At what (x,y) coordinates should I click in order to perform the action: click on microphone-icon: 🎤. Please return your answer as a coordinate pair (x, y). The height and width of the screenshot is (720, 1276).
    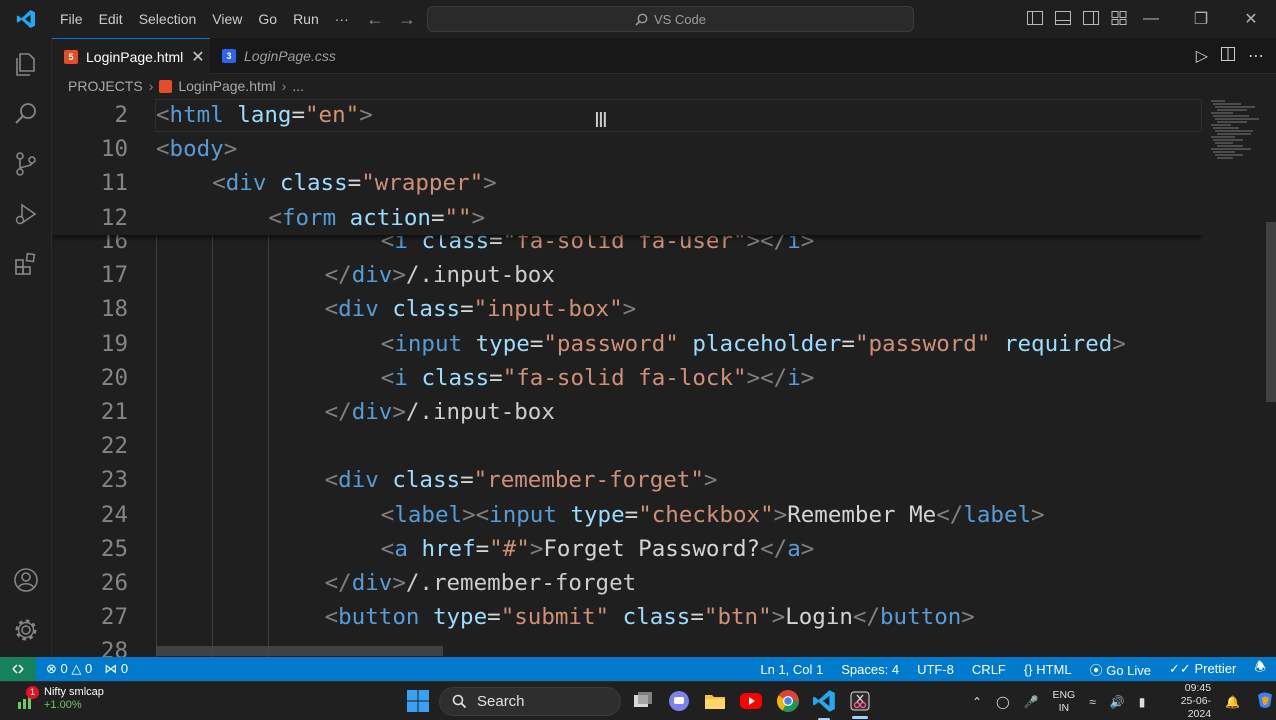
    Looking at the image, I should click on (1031, 702).